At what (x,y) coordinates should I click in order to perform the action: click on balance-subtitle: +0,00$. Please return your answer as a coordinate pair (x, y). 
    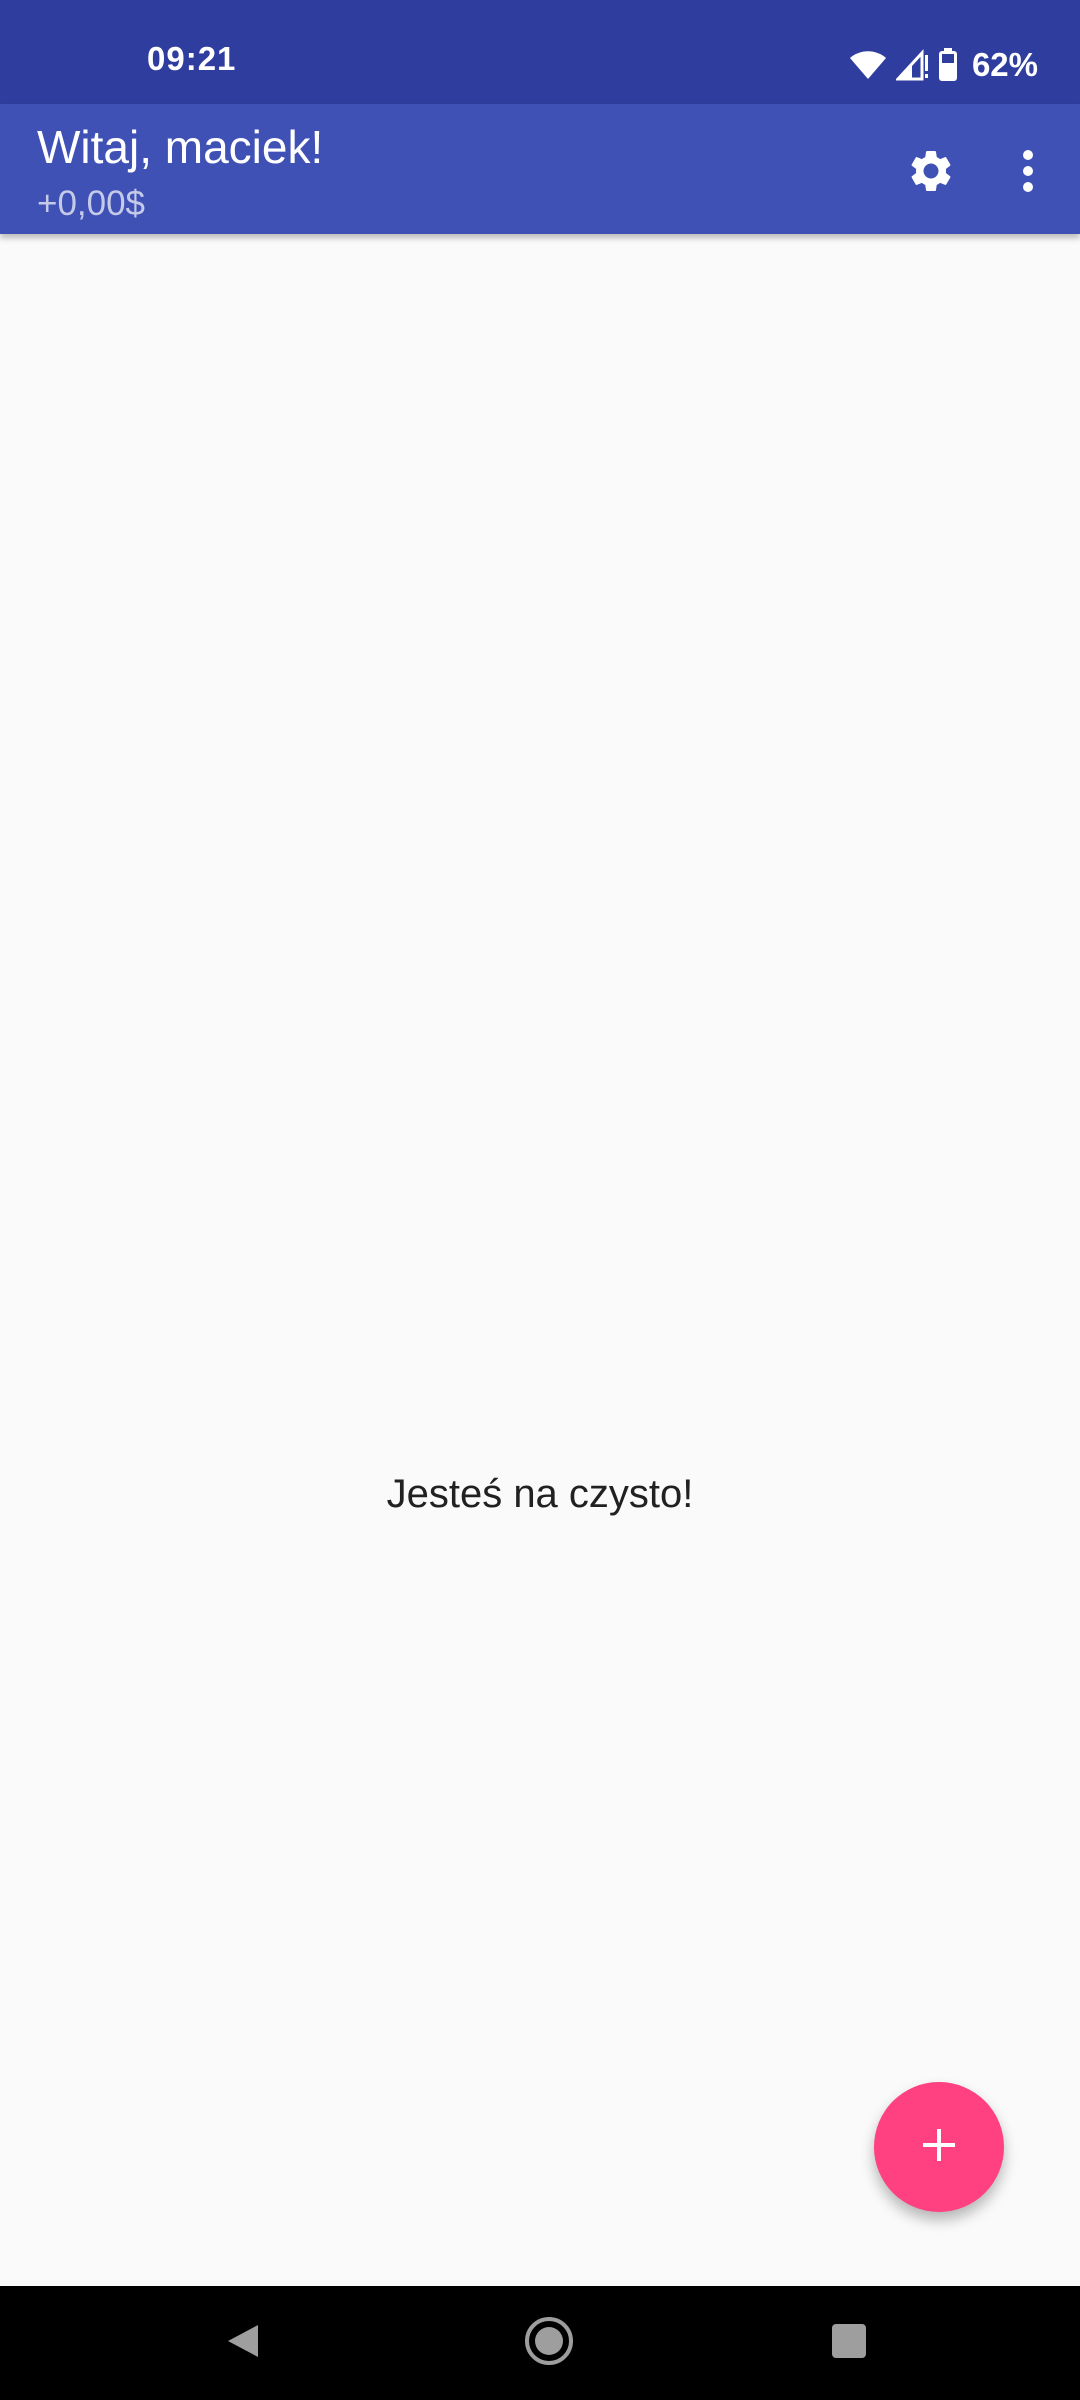
    Looking at the image, I should click on (91, 203).